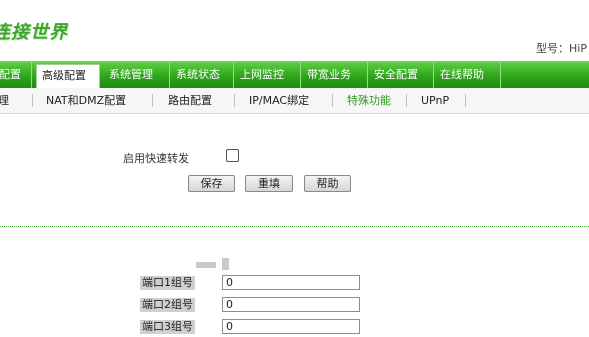 The width and height of the screenshot is (589, 337). I want to click on port3-group-label: 端口3组号, so click(167, 327).